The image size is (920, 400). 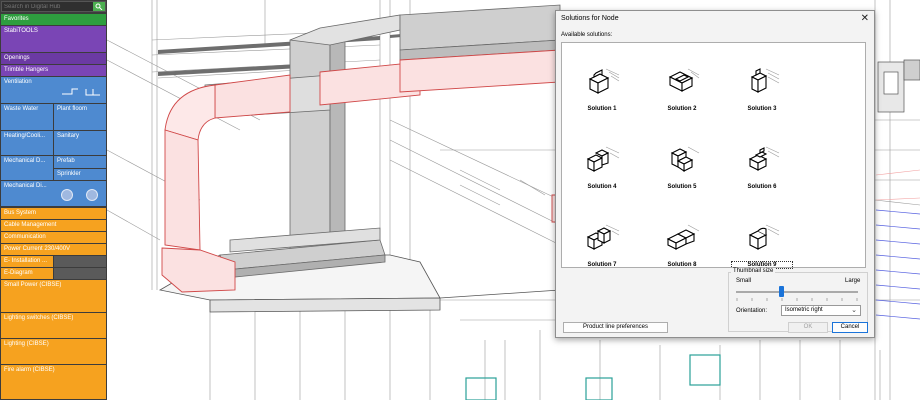 What do you see at coordinates (26, 344) in the screenshot?
I see `tab-lighting-label: Lighting (CIBSE)` at bounding box center [26, 344].